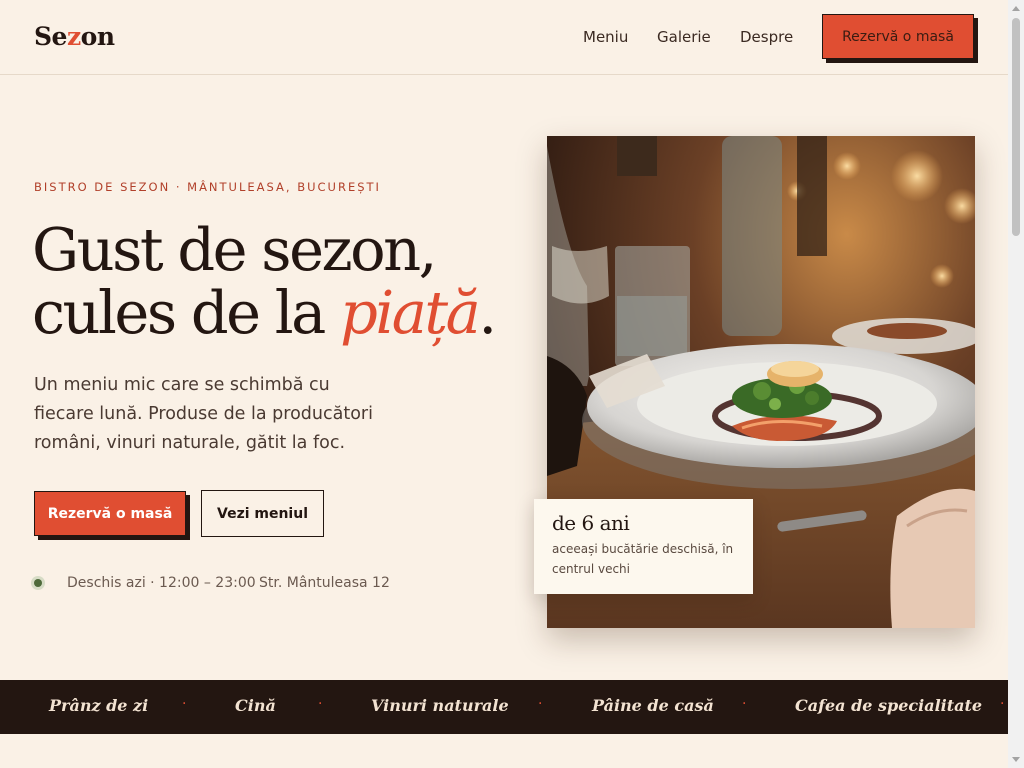  I want to click on hero-title-line1: Gust de sezon,, so click(234, 249).